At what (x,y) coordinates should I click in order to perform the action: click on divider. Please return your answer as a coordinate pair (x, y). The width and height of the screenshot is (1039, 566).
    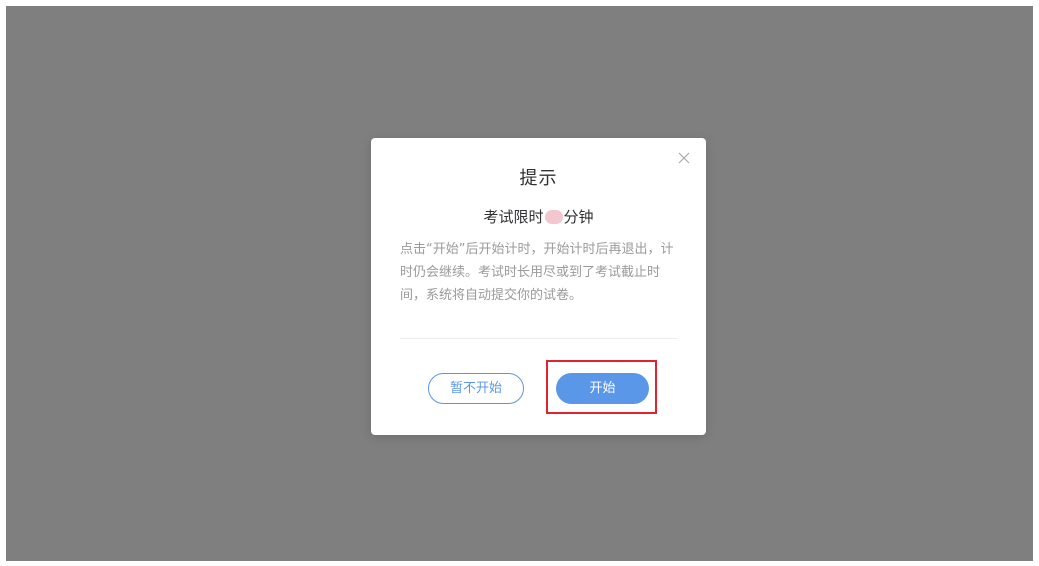
    Looking at the image, I should click on (538, 338).